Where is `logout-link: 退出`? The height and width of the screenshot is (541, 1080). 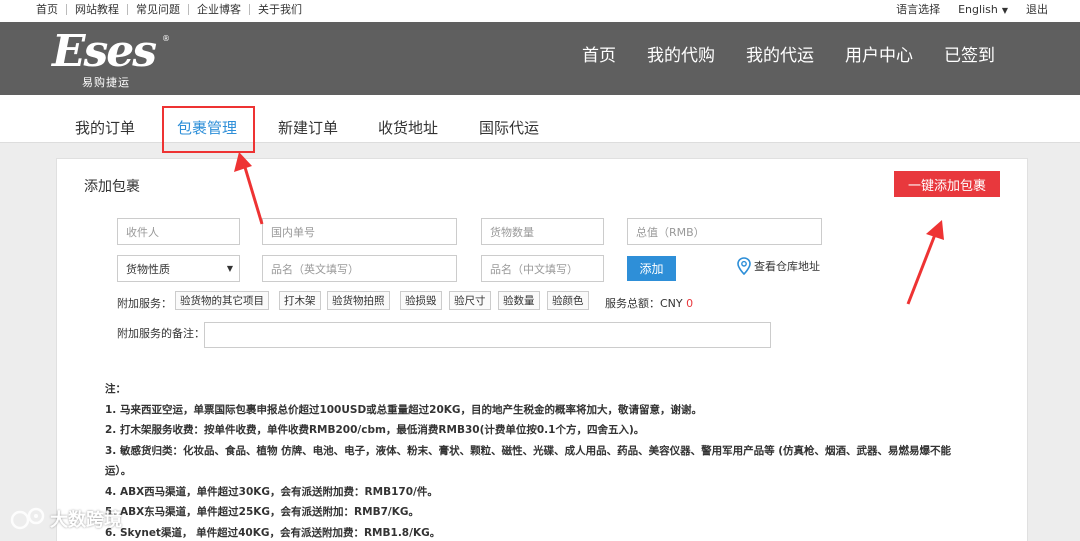
logout-link: 退出 is located at coordinates (1037, 9).